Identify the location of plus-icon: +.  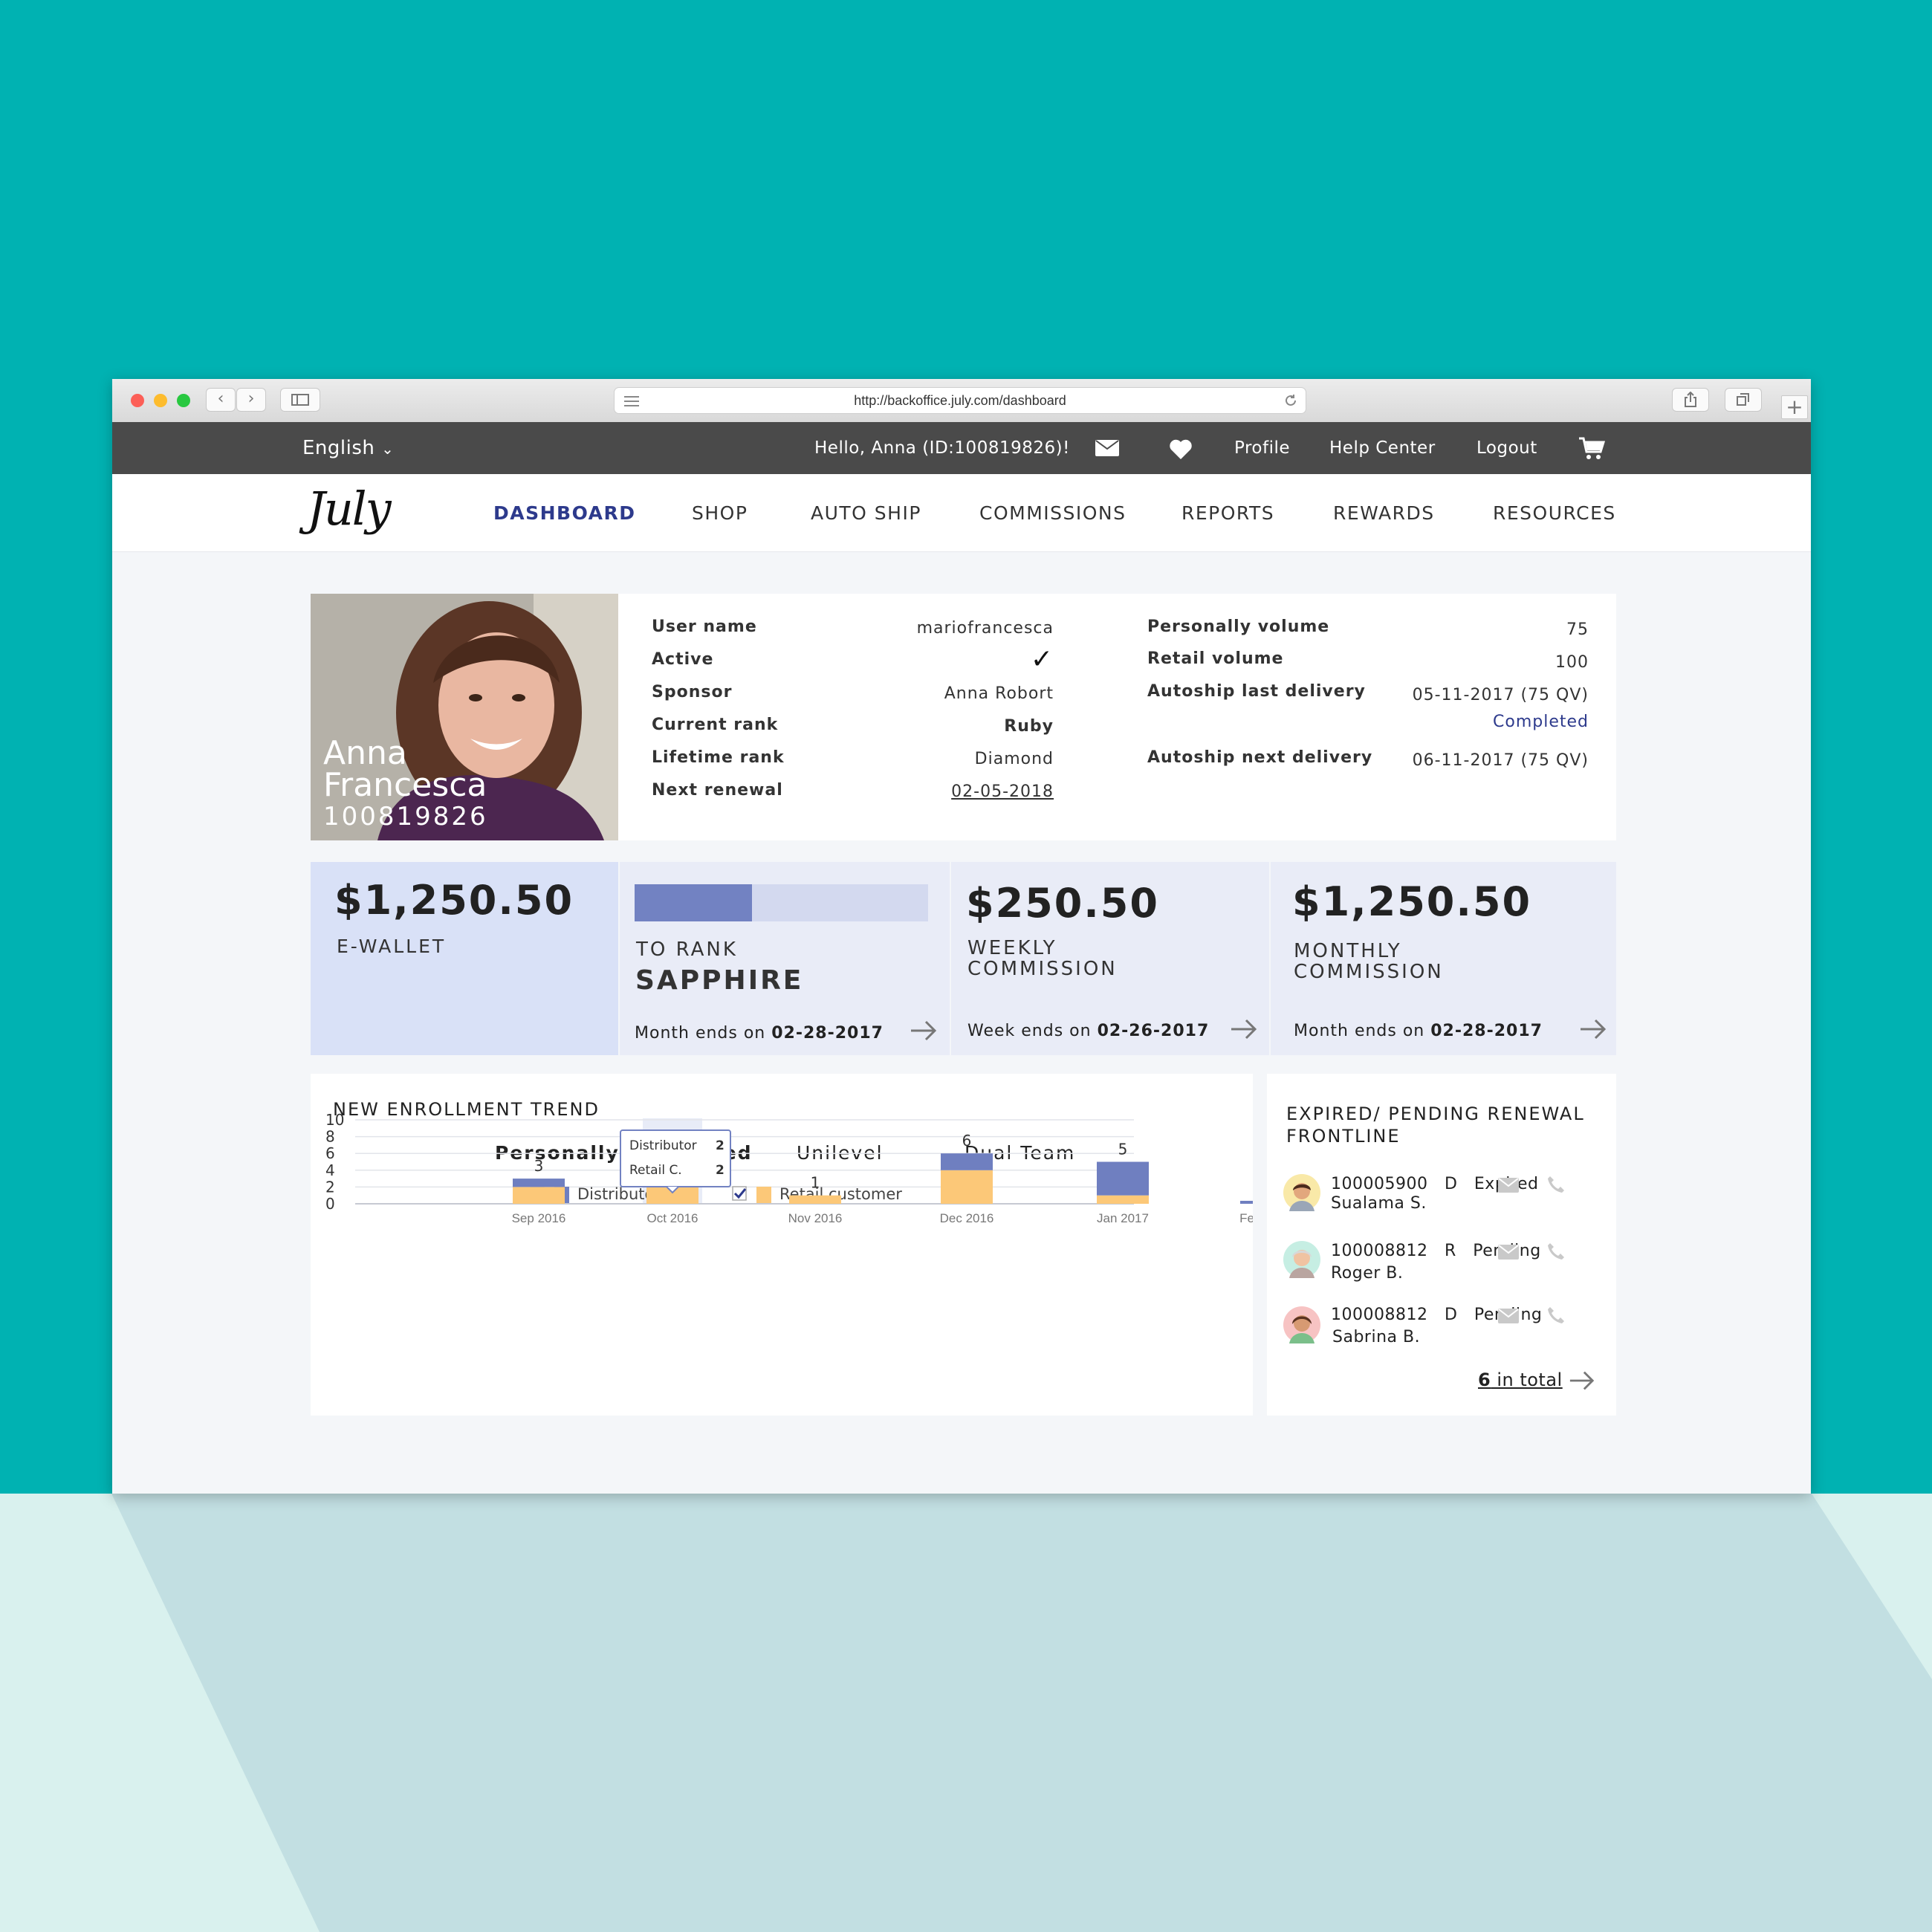
(1794, 407).